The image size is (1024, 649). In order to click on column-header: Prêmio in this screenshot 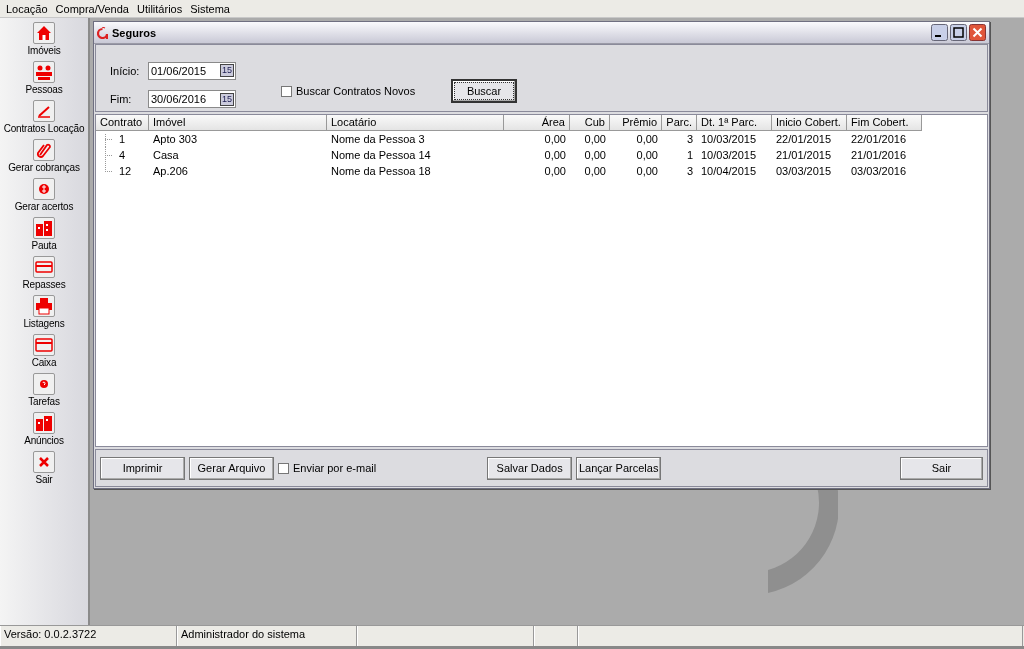, I will do `click(636, 123)`.